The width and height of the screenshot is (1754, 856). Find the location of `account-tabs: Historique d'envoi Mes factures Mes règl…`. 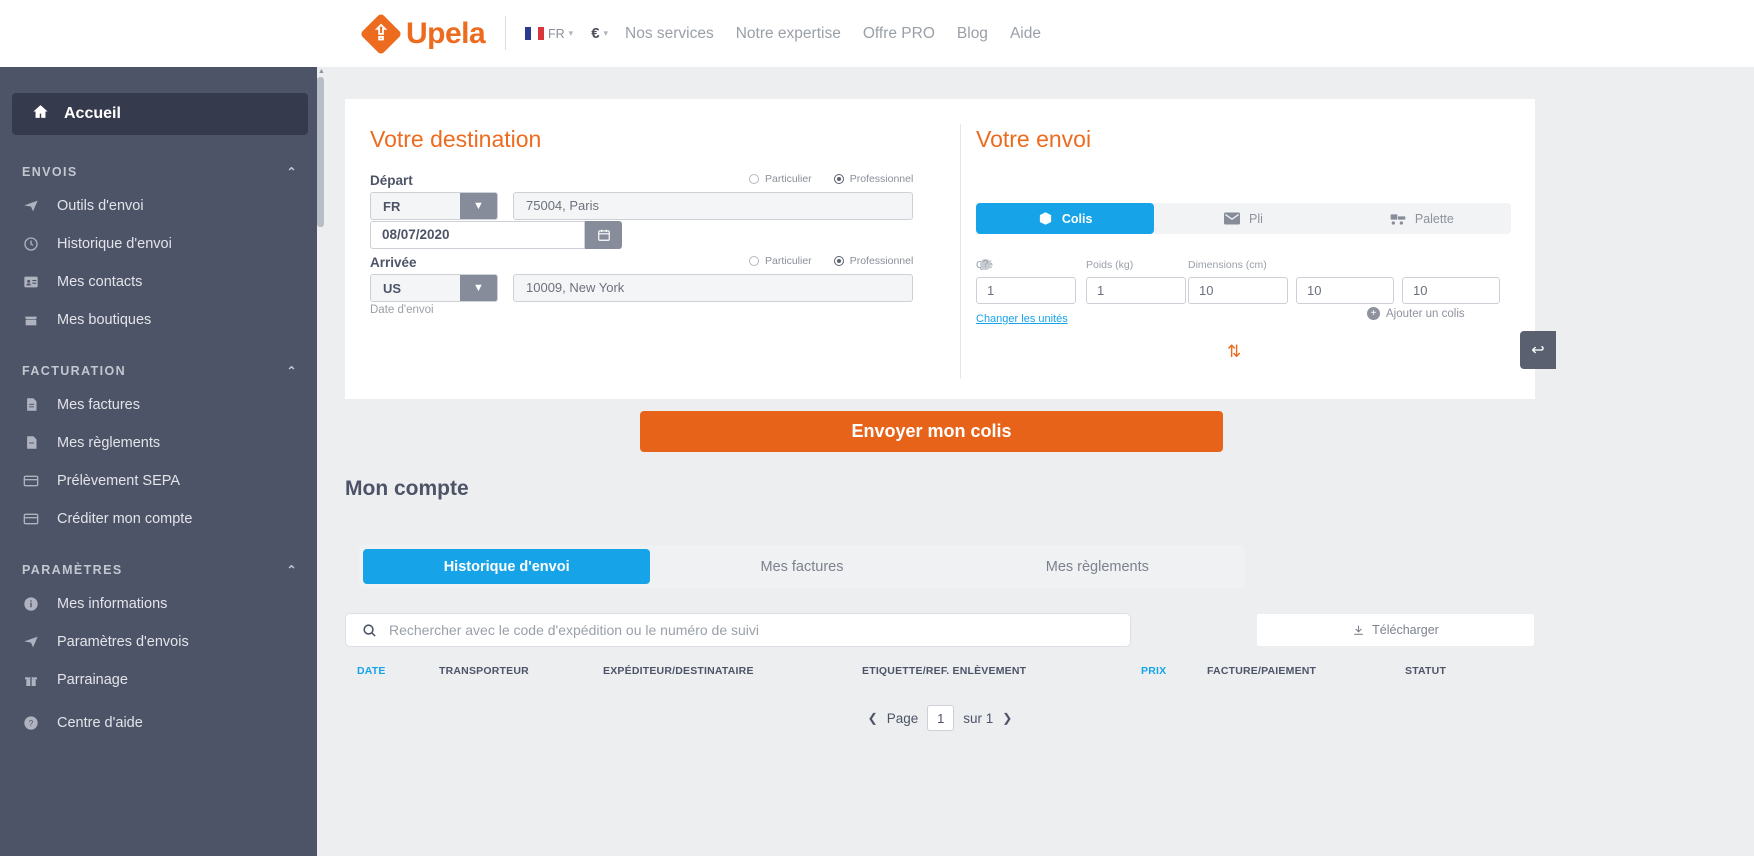

account-tabs: Historique d'envoi Mes factures Mes règl… is located at coordinates (802, 566).